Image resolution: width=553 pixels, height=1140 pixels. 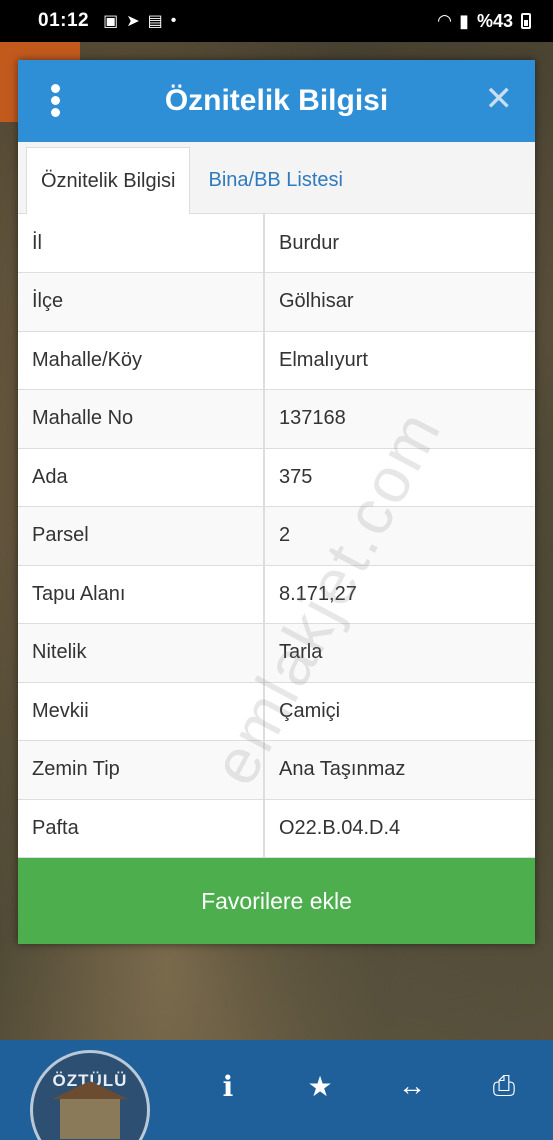 I want to click on table-row: Ada 375, so click(x=276, y=477).